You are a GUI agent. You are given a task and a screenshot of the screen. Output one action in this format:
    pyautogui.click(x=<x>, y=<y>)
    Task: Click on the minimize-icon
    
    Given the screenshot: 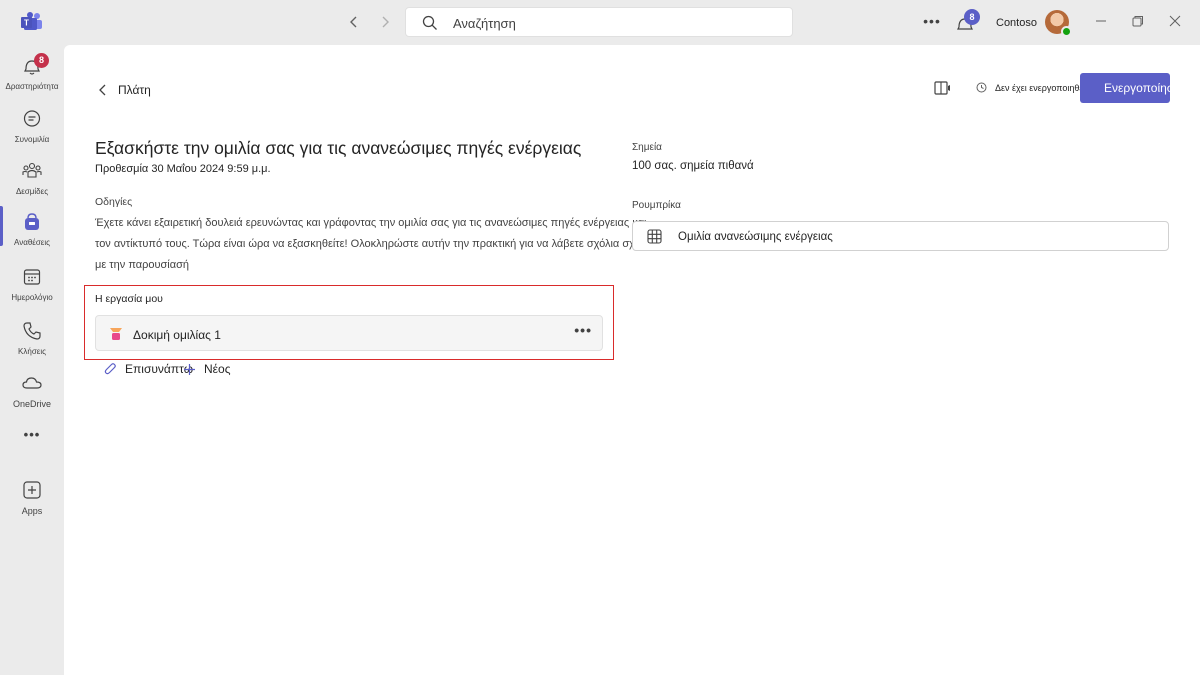 What is the action you would take?
    pyautogui.click(x=1101, y=21)
    